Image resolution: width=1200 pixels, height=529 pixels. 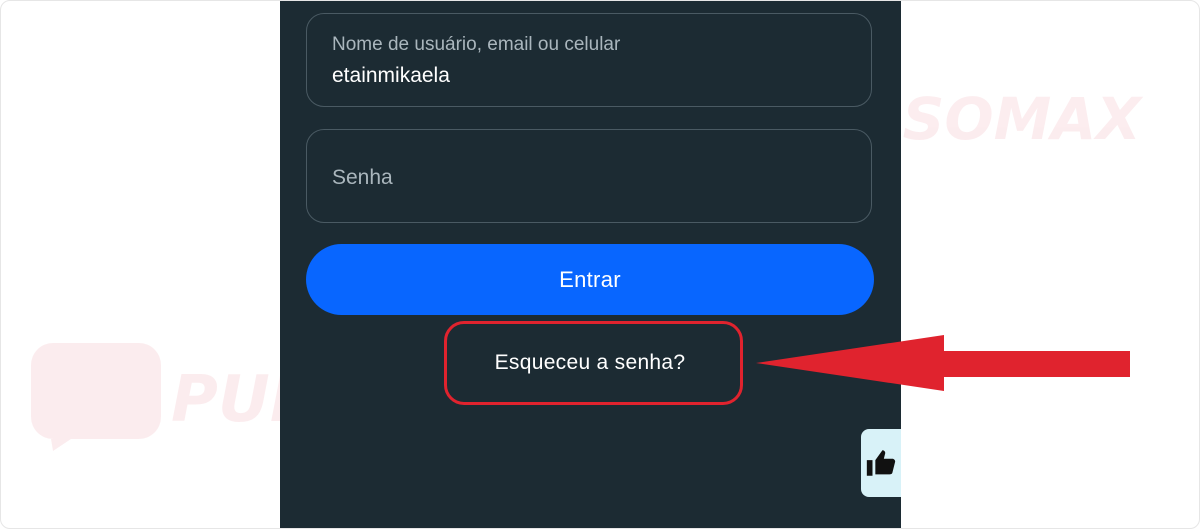 What do you see at coordinates (362, 177) in the screenshot?
I see `password-placeholder: Senha` at bounding box center [362, 177].